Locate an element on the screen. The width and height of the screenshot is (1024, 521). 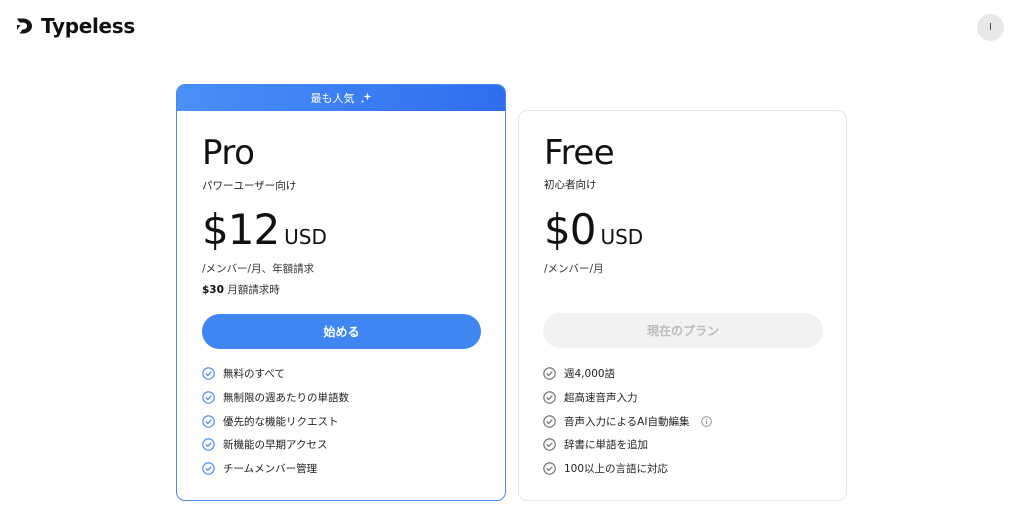
feature-item: 音声入力によるAI自動編集 is located at coordinates (628, 421).